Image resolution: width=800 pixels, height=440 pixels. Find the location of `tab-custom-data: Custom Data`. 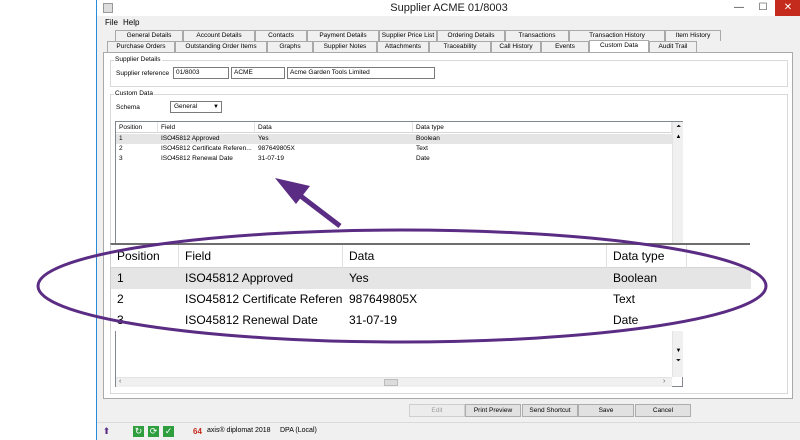

tab-custom-data: Custom Data is located at coordinates (619, 46).